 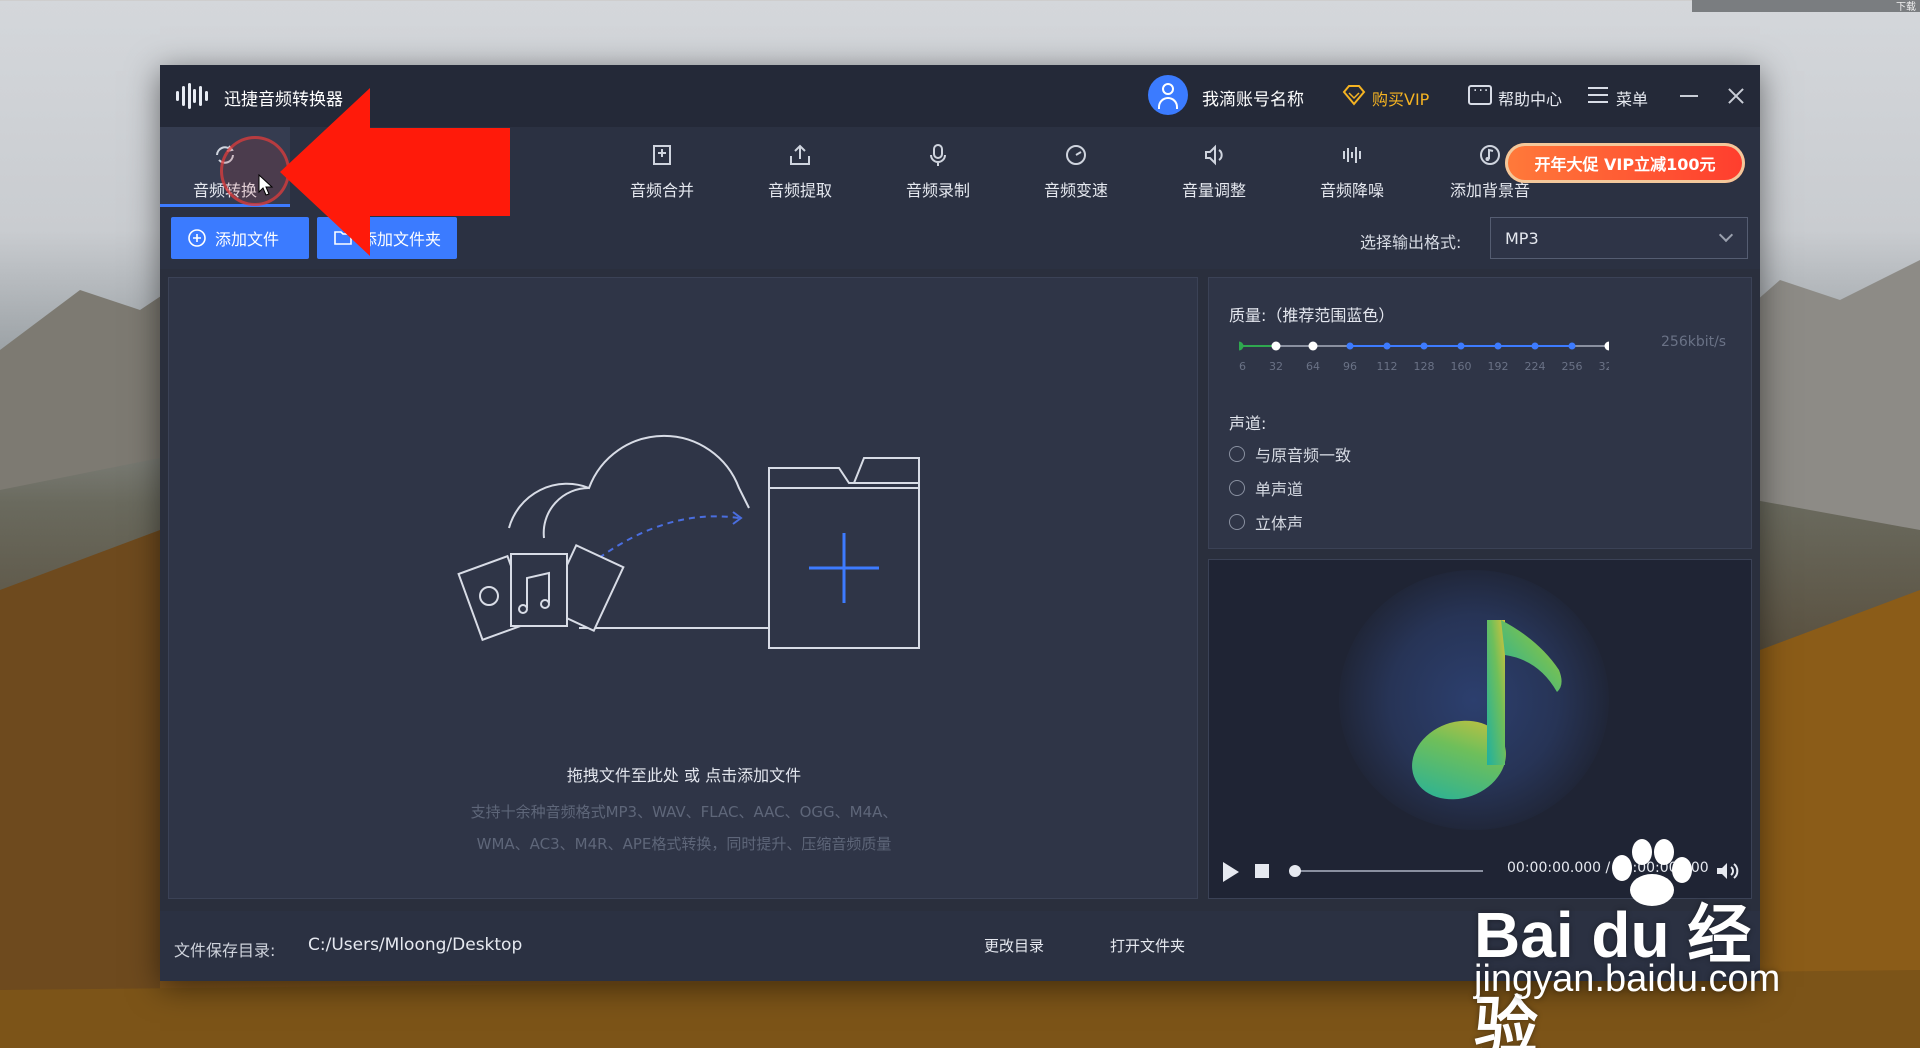 What do you see at coordinates (1400, 98) in the screenshot?
I see `buy-vip-link: 购买VIP` at bounding box center [1400, 98].